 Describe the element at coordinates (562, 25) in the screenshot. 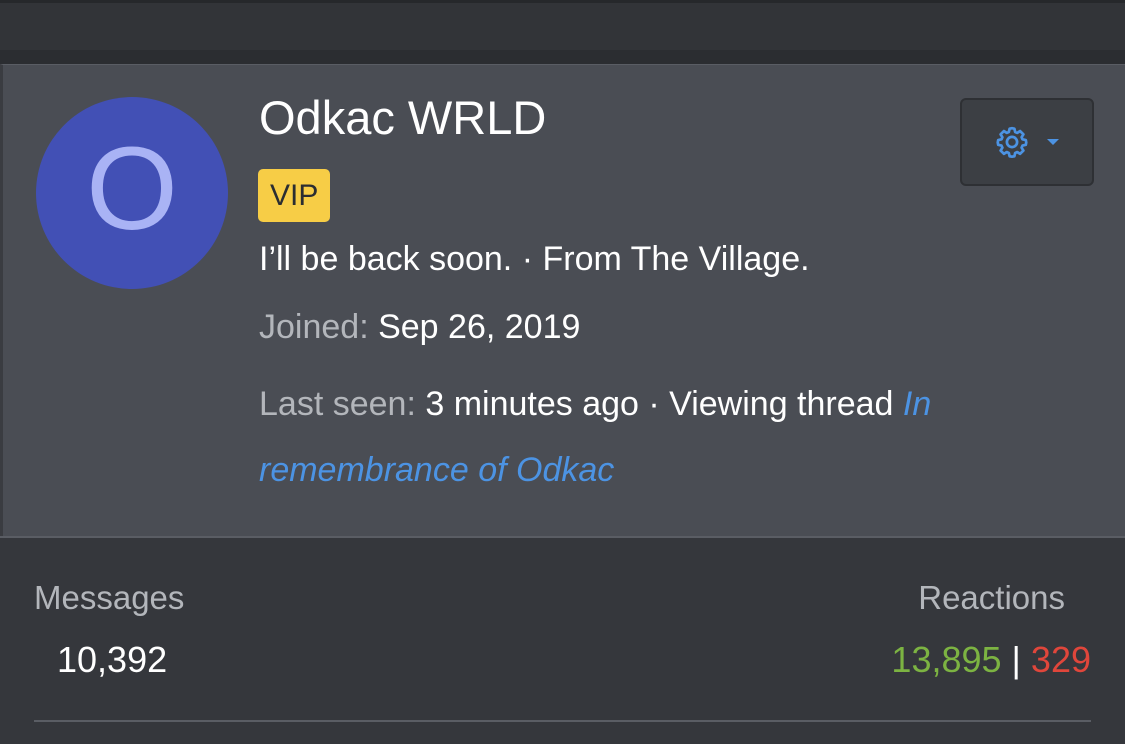

I see `top-bar` at that location.